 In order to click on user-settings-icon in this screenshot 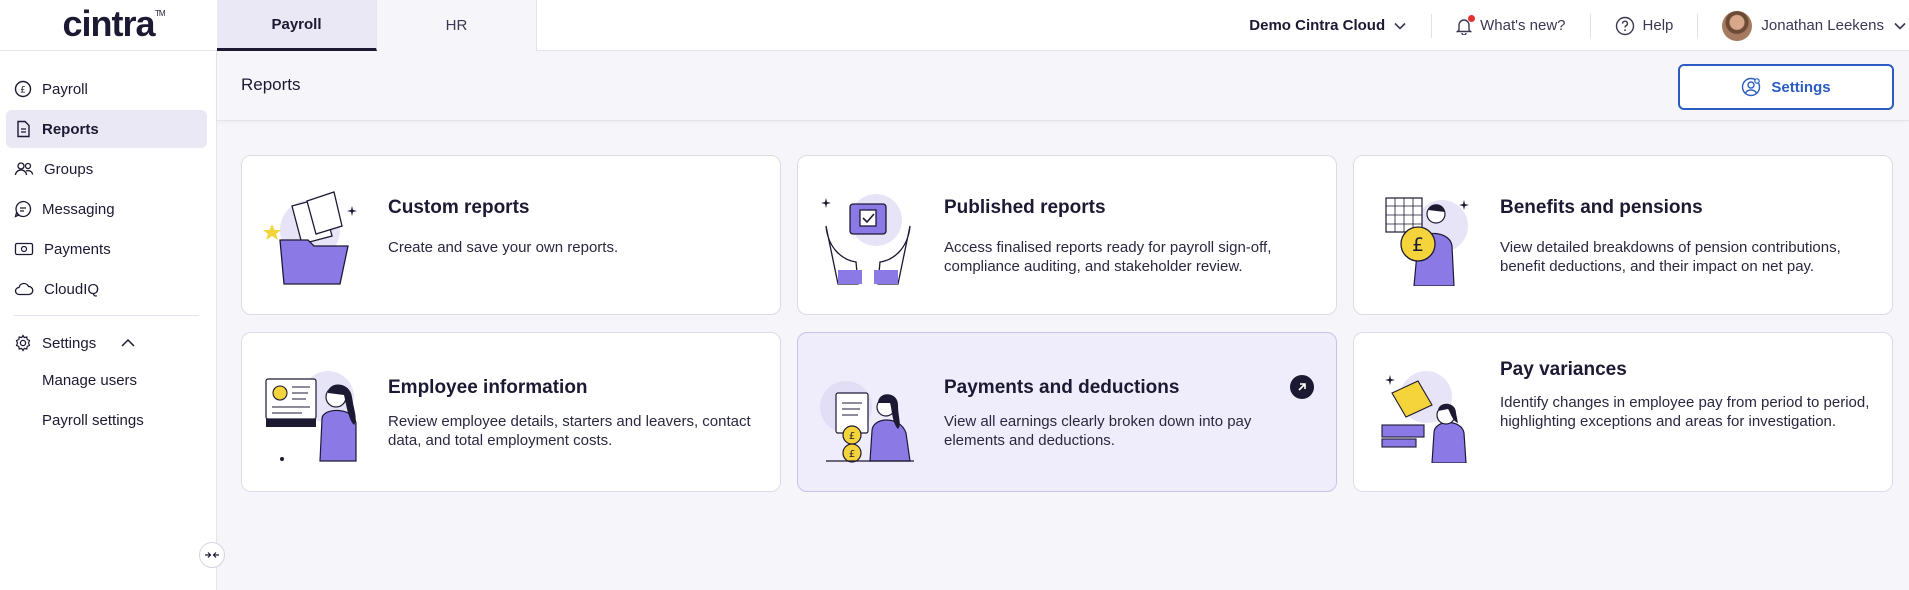, I will do `click(1751, 87)`.